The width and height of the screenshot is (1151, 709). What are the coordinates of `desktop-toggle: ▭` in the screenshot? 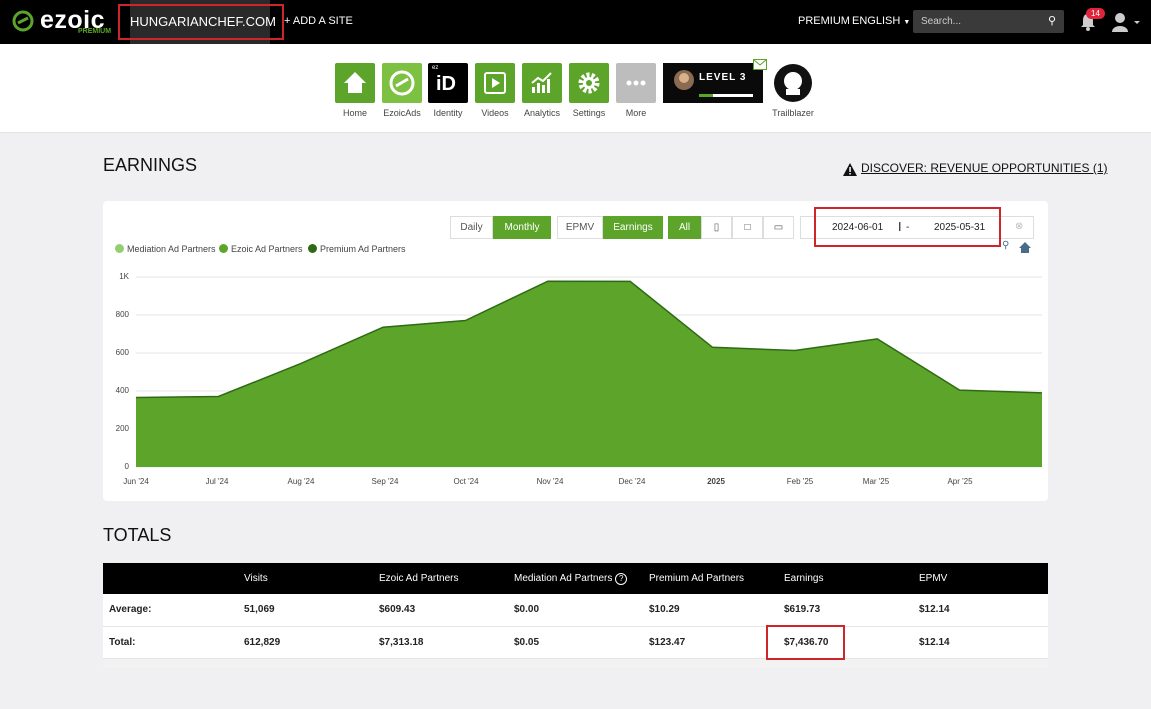 It's located at (778, 227).